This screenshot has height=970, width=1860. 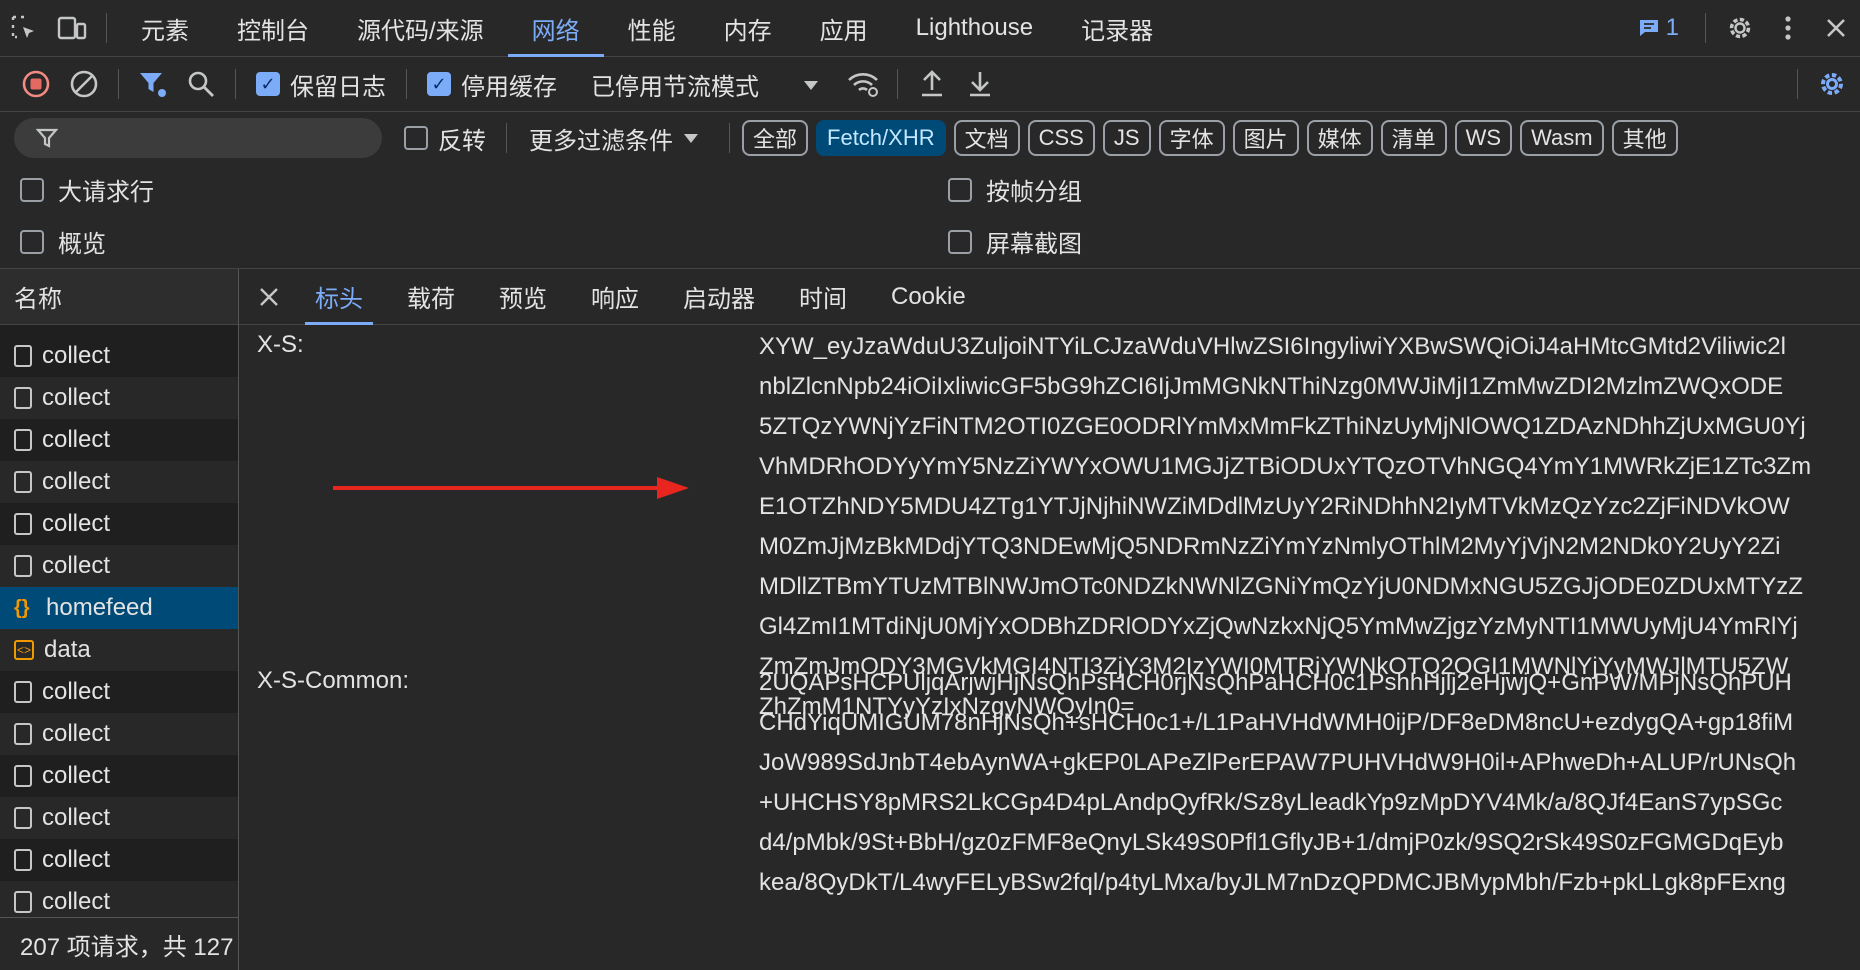 What do you see at coordinates (980, 84) in the screenshot?
I see `download-icon` at bounding box center [980, 84].